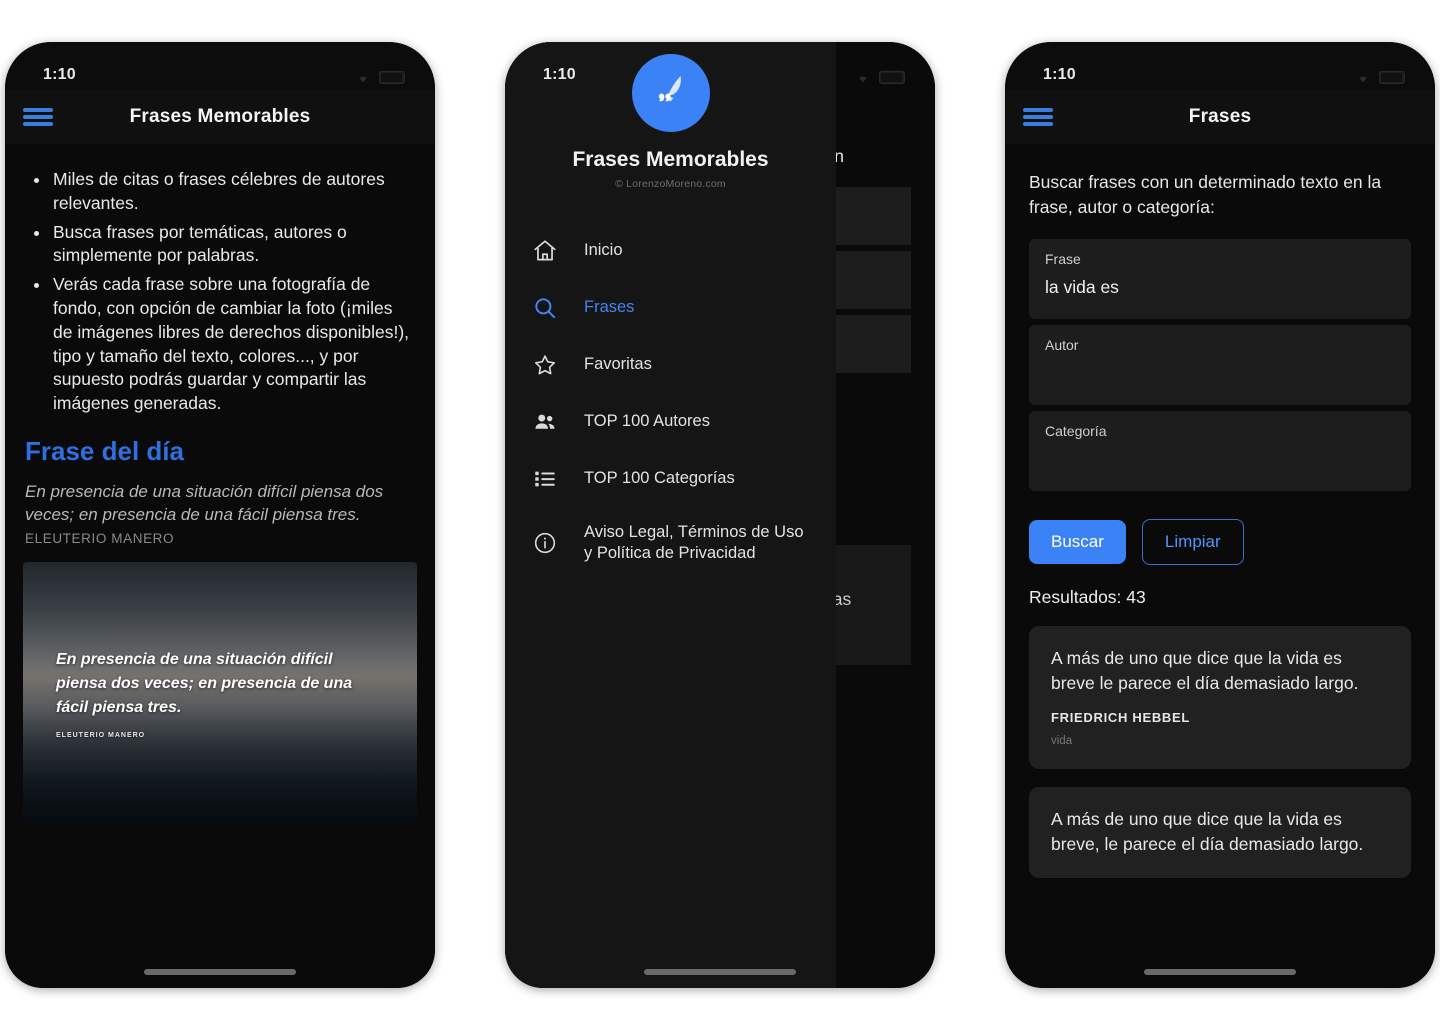 The width and height of the screenshot is (1440, 1028). What do you see at coordinates (101, 736) in the screenshot?
I see `quote-image-author: ELEUTERIO MANERO` at bounding box center [101, 736].